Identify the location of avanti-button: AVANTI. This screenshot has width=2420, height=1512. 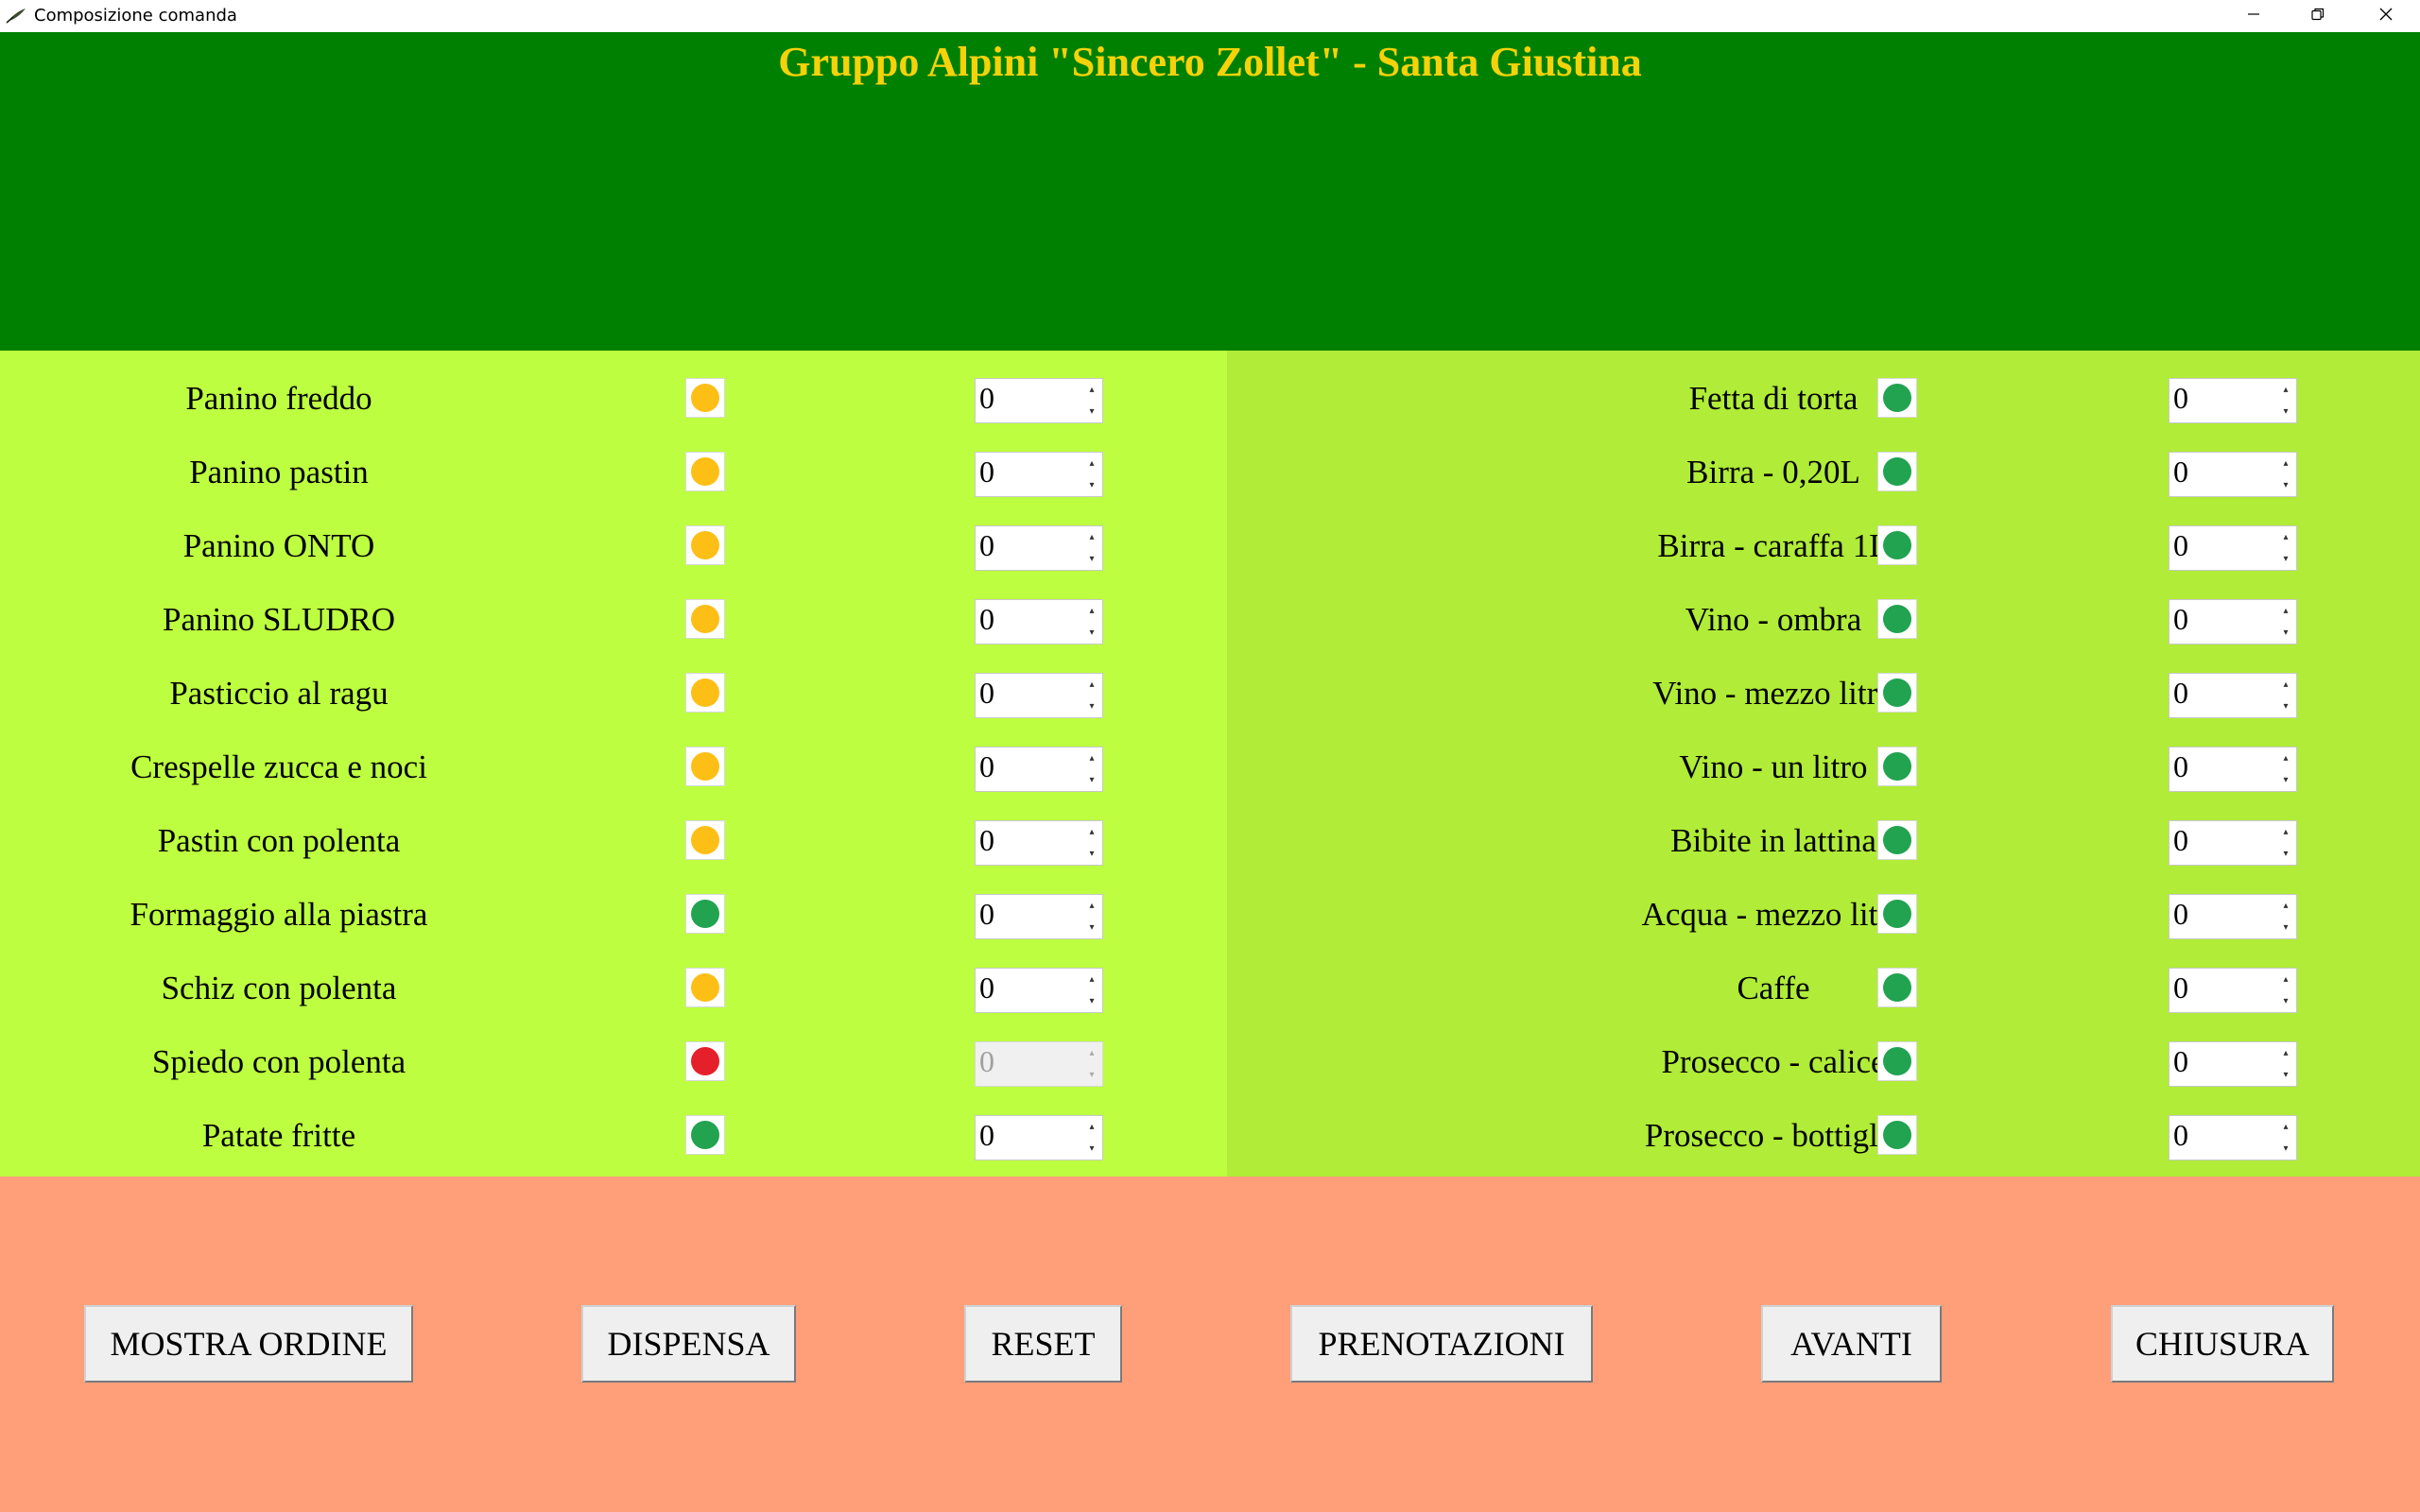
(1851, 1344).